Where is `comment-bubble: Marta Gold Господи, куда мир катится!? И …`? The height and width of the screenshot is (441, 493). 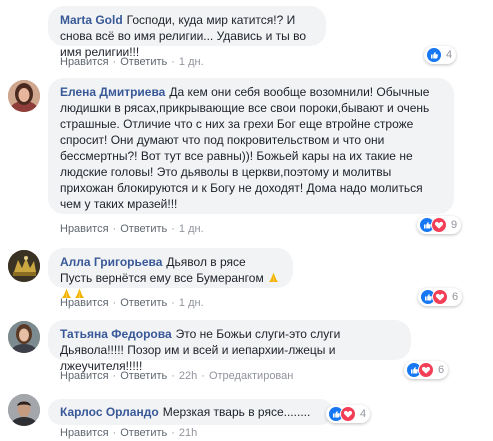
comment-bubble: Marta Gold Господи, куда мир катится!? И … is located at coordinates (187, 32).